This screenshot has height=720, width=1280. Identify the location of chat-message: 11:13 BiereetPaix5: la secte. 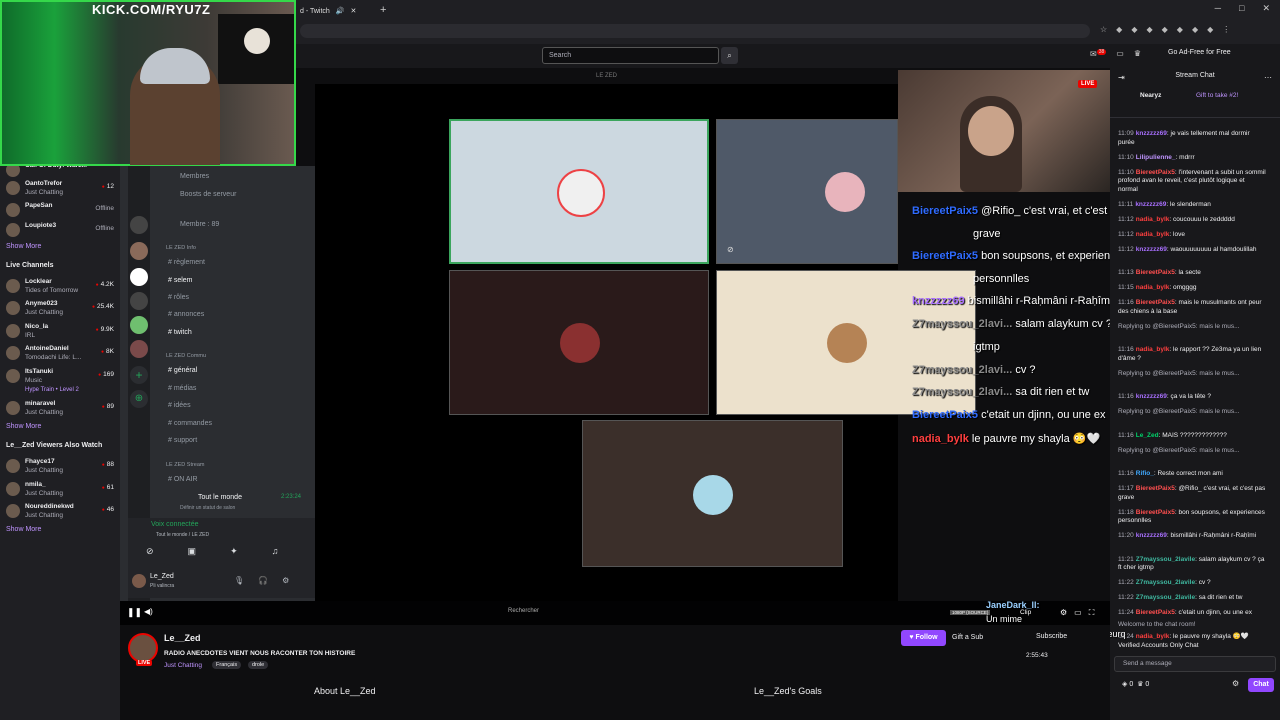
(1192, 273).